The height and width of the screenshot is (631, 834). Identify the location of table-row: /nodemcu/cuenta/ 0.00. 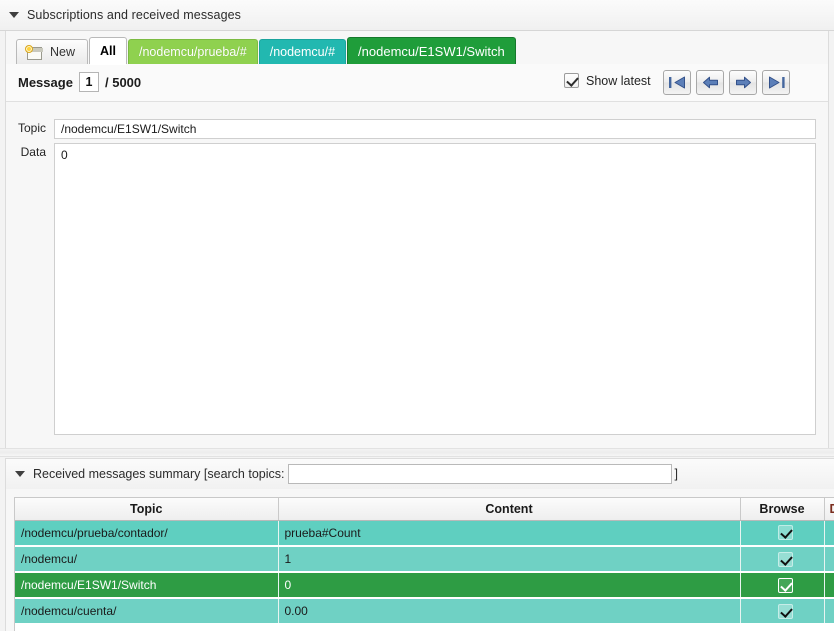
(424, 611).